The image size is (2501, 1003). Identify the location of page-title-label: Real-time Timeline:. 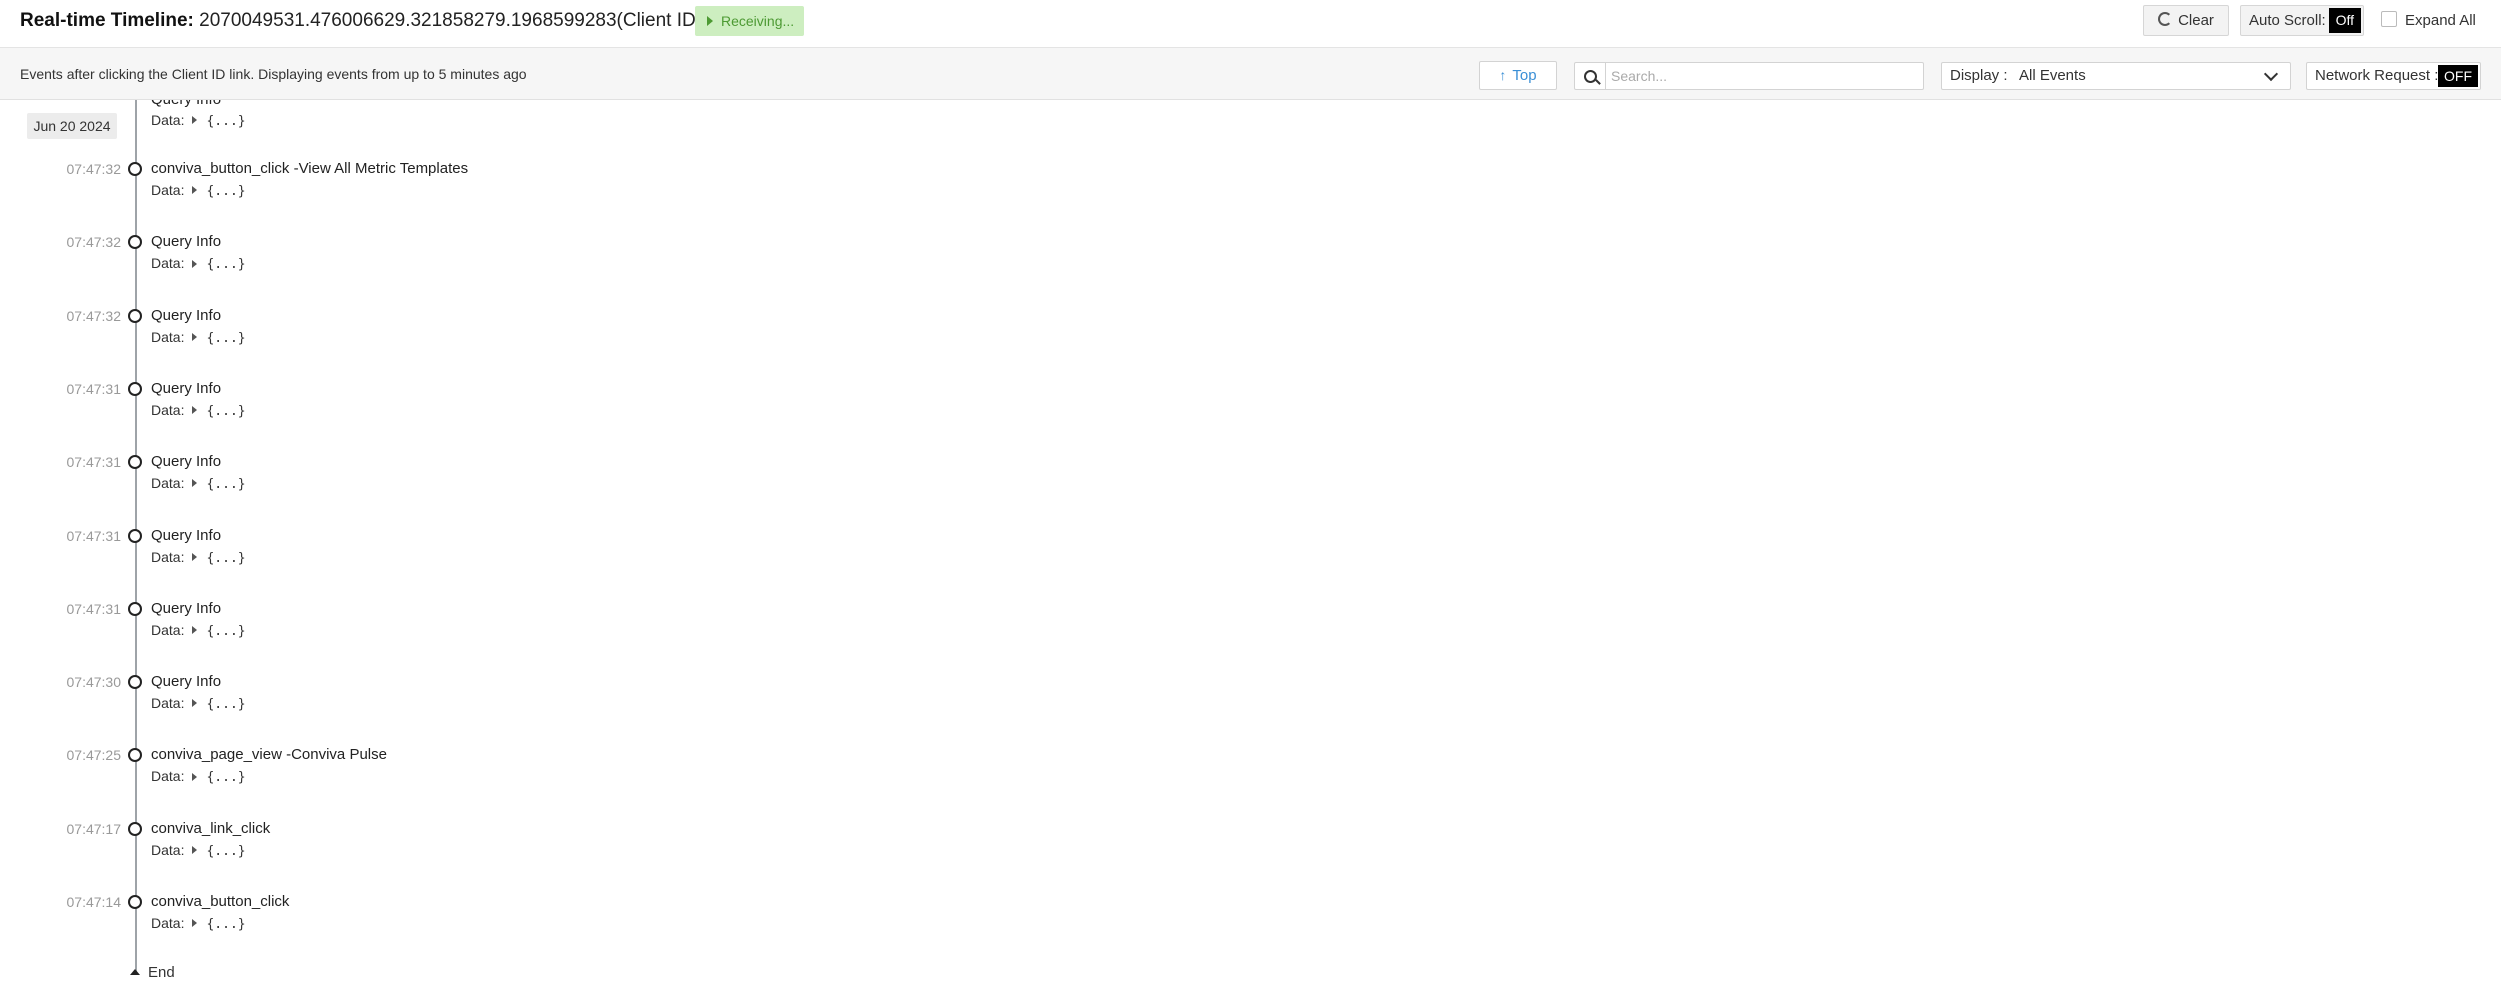
(107, 20).